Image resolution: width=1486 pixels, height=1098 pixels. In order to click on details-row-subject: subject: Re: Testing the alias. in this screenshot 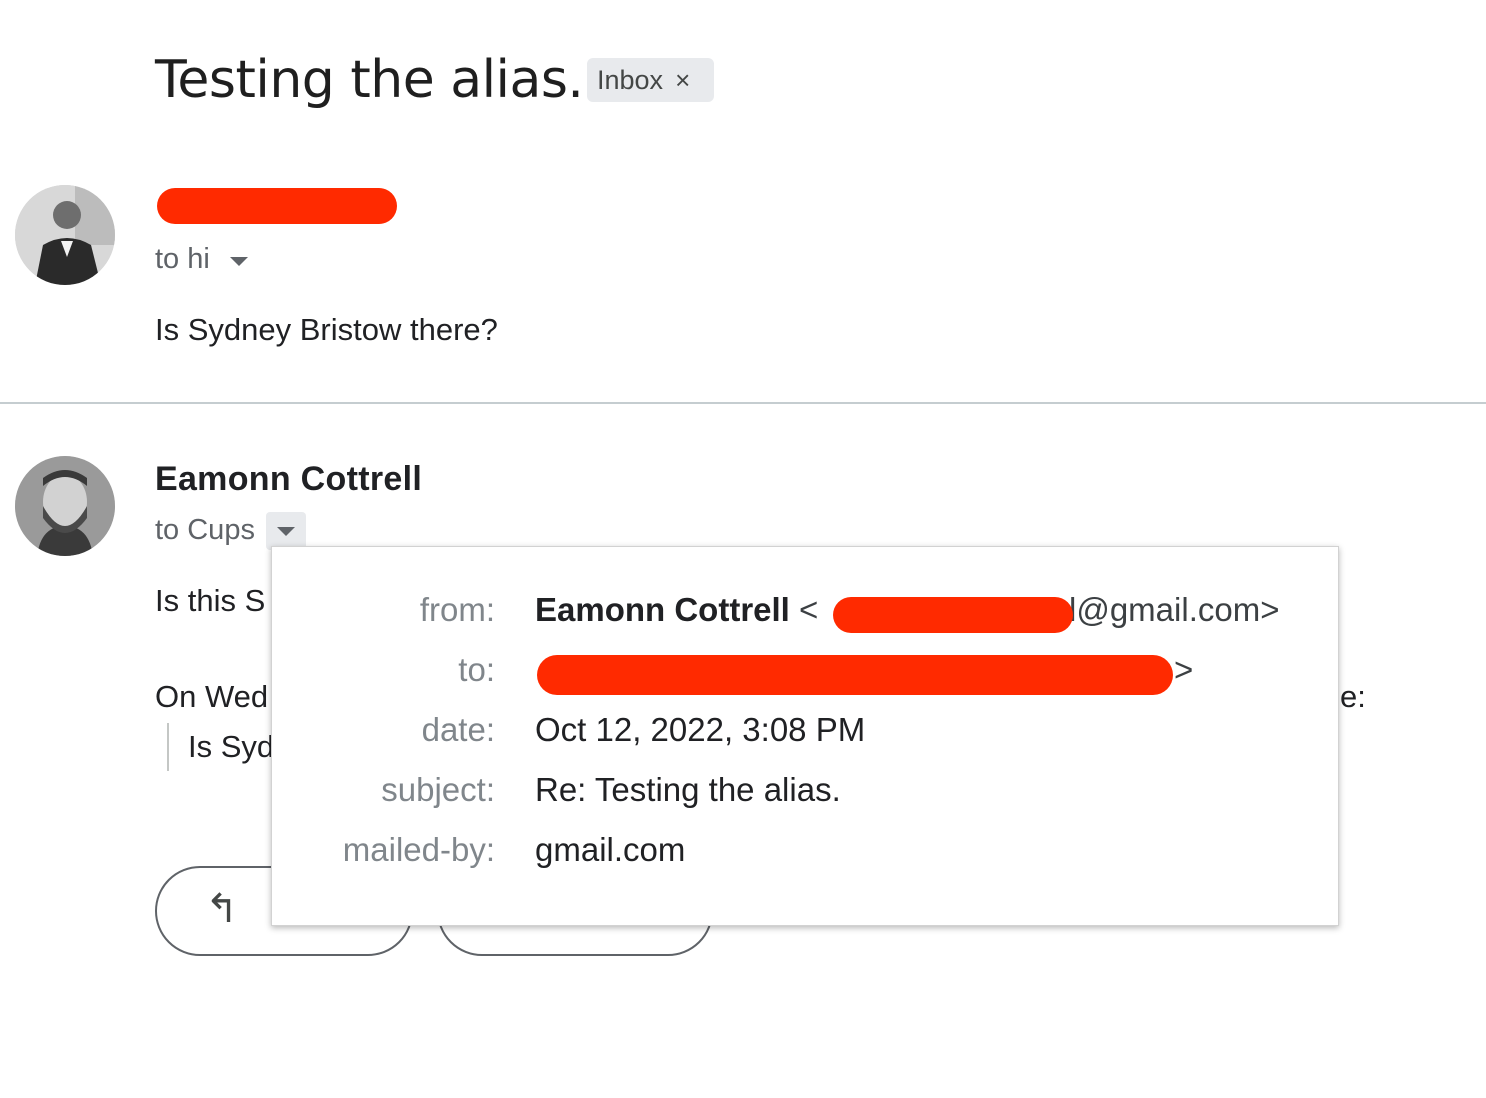, I will do `click(806, 799)`.